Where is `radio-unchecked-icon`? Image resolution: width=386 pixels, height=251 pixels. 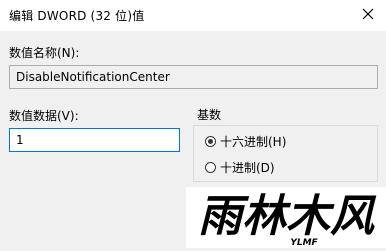
radio-unchecked-icon is located at coordinates (210, 167).